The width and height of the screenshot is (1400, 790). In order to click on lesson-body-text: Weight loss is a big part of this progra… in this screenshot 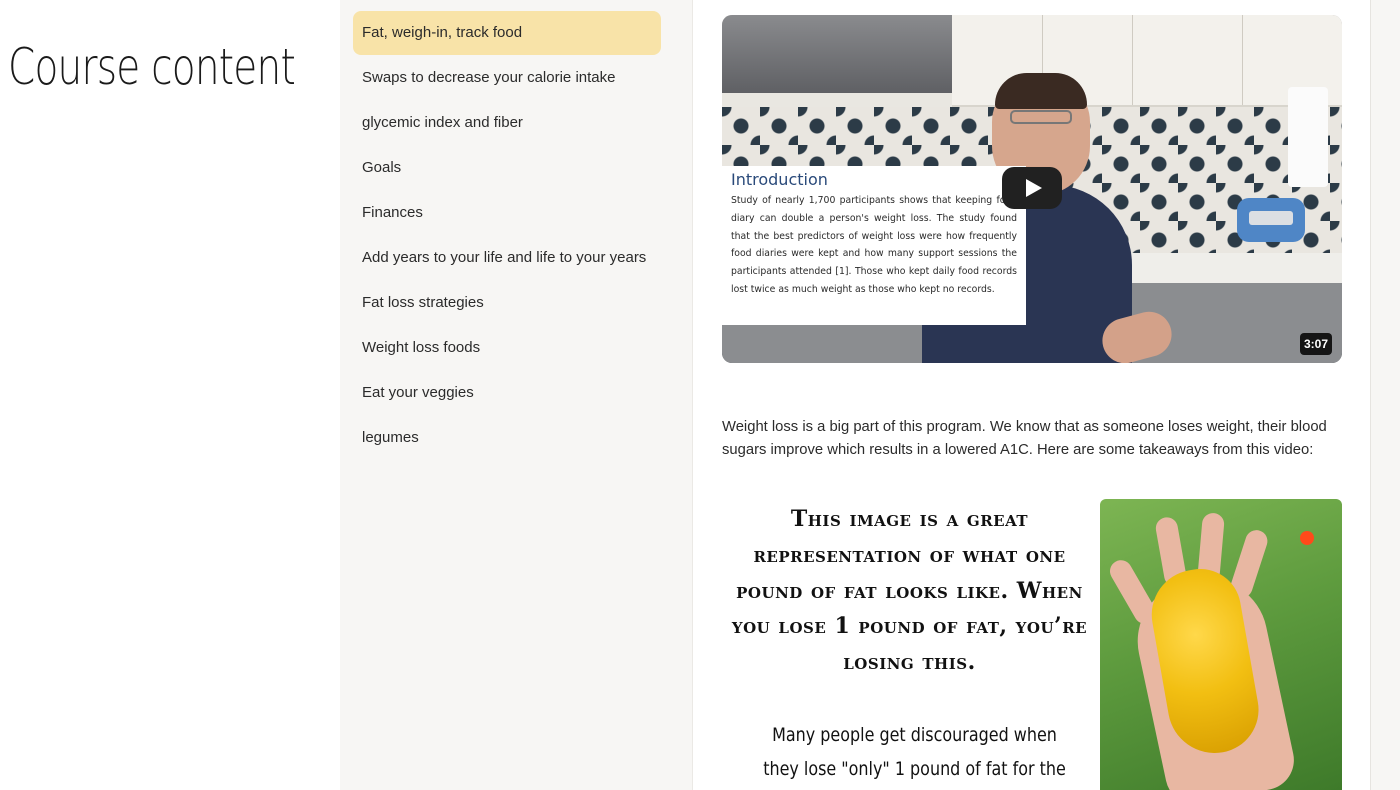, I will do `click(1024, 438)`.